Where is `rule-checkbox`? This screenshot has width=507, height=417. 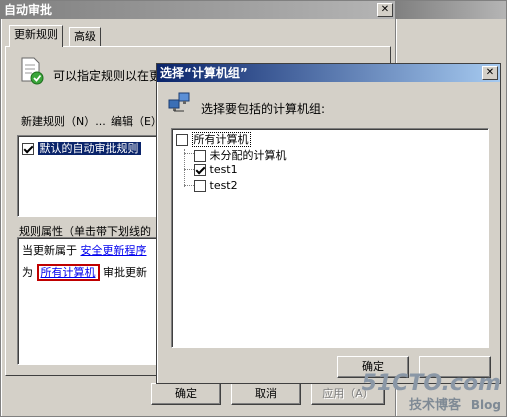
rule-checkbox is located at coordinates (28, 149).